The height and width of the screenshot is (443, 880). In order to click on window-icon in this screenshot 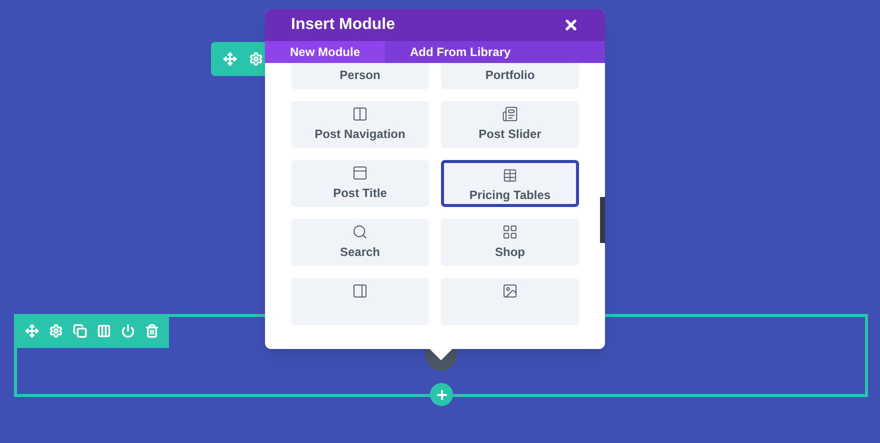, I will do `click(360, 173)`.